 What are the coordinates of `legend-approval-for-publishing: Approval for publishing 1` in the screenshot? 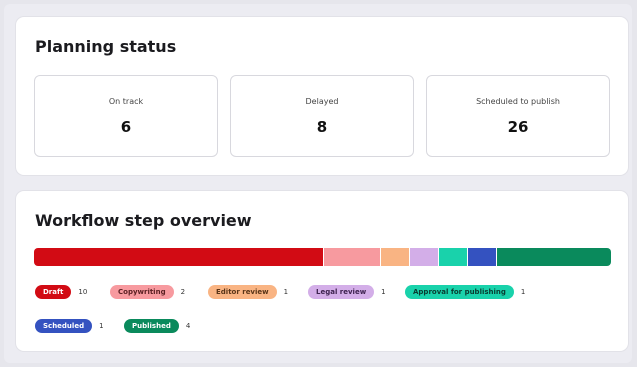 It's located at (465, 292).